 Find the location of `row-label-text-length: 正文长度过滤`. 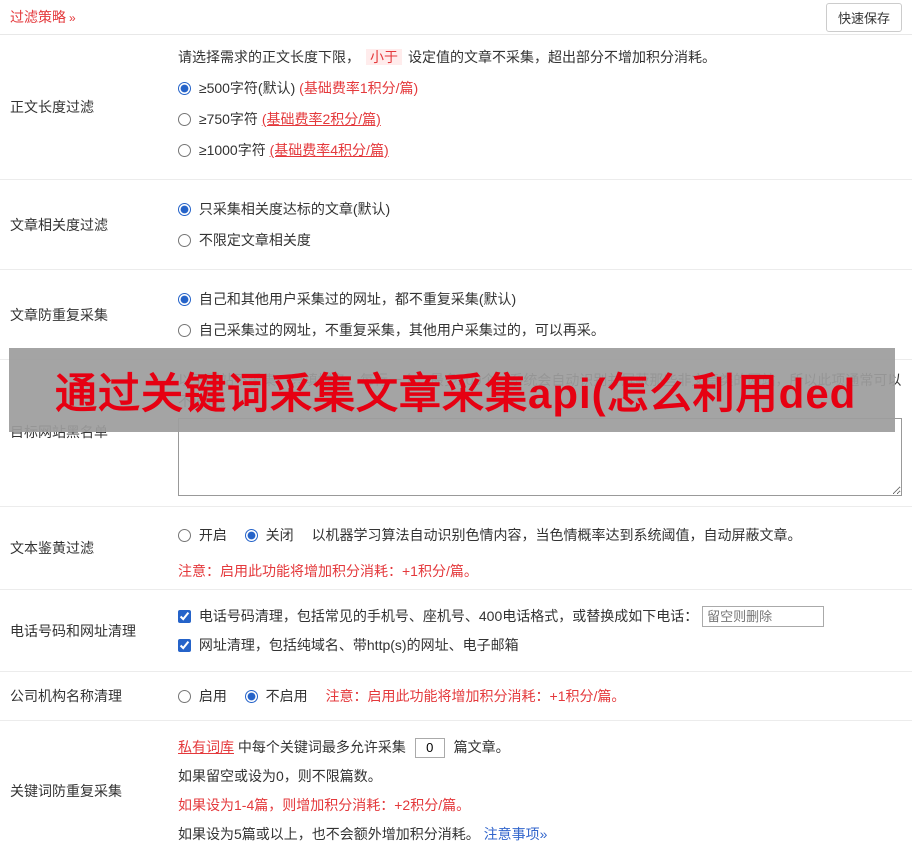

row-label-text-length: 正文长度过滤 is located at coordinates (52, 107).